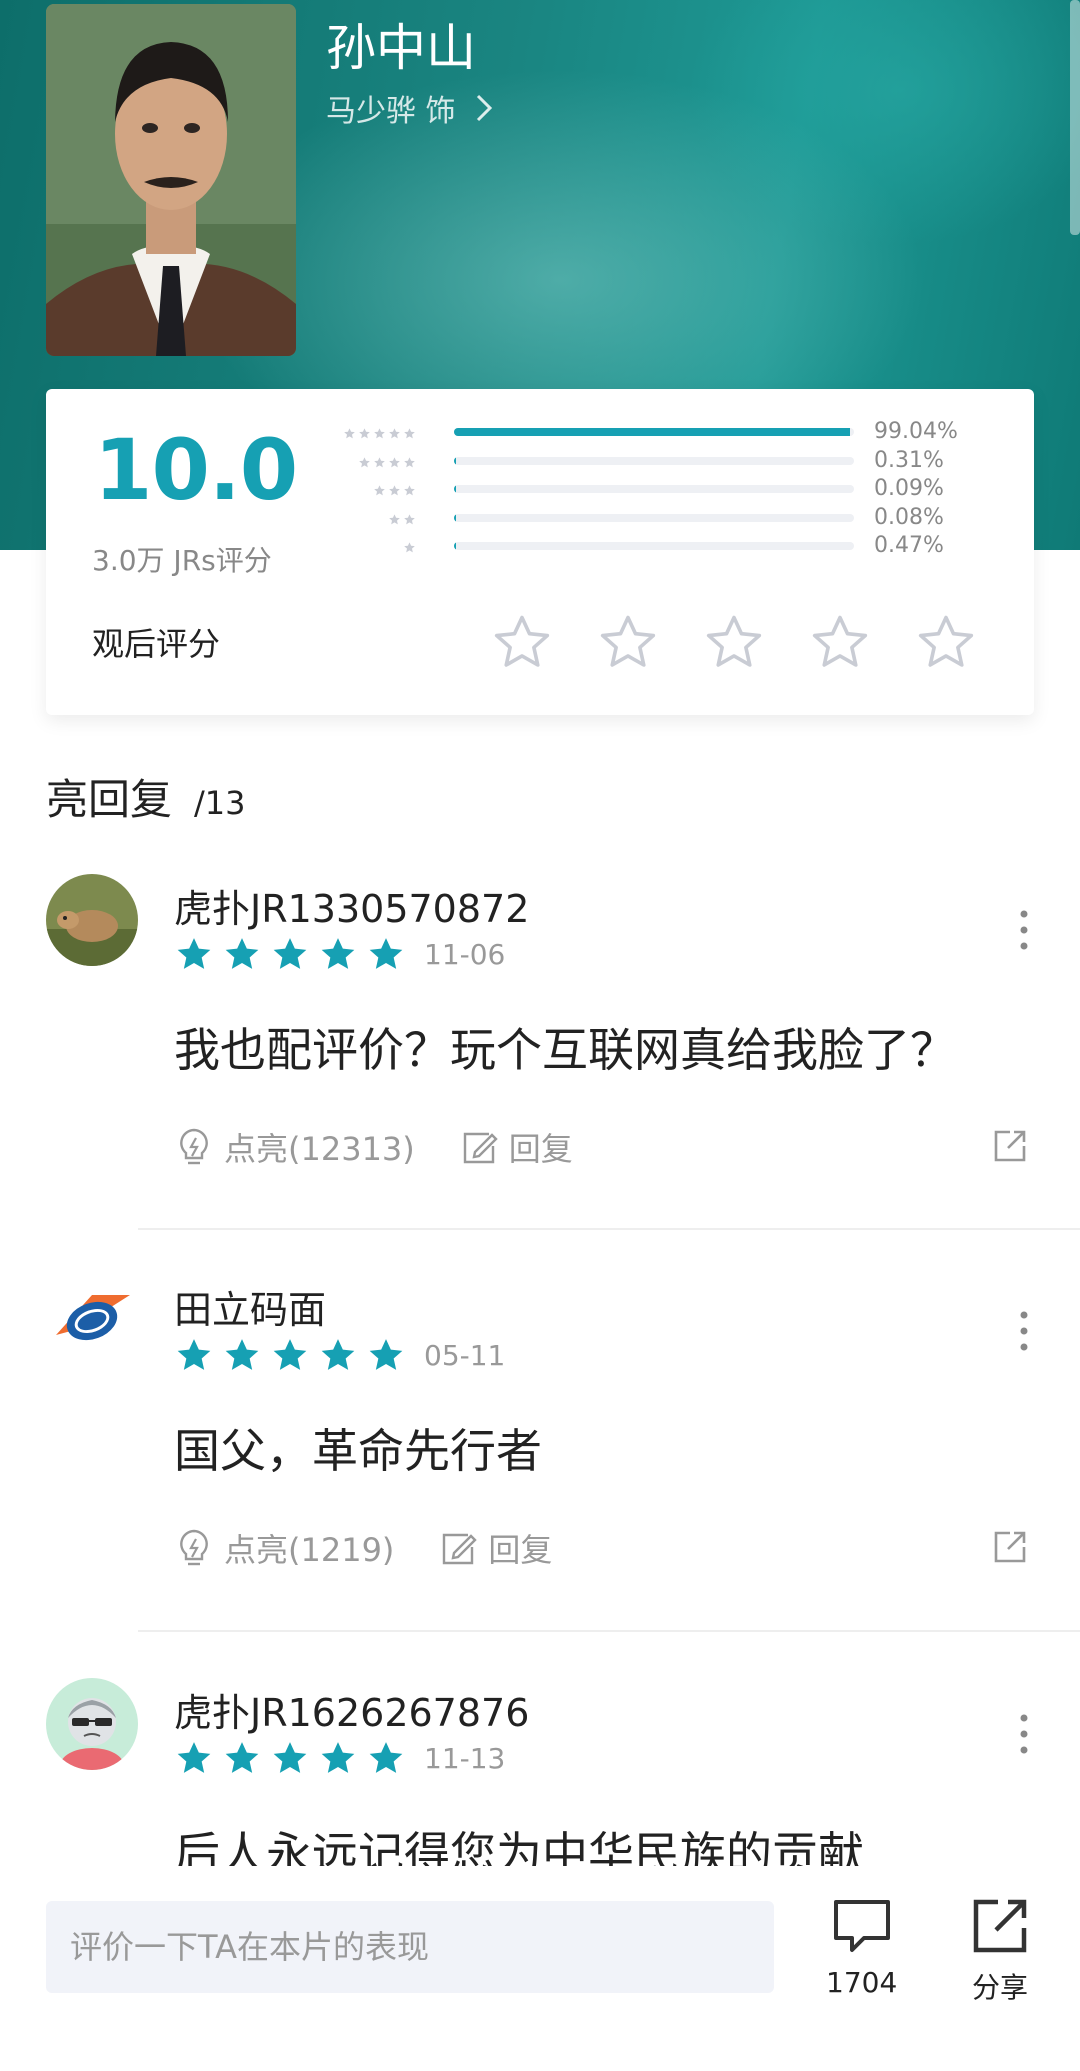 The height and width of the screenshot is (2071, 1080). I want to click on distribution-percent: 0.08%, so click(909, 517).